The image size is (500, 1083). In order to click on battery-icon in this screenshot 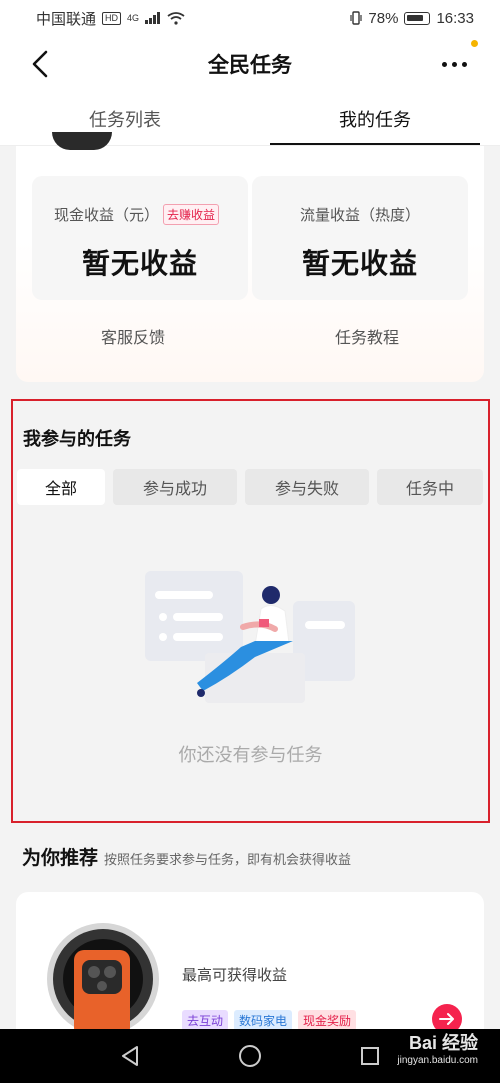, I will do `click(417, 18)`.